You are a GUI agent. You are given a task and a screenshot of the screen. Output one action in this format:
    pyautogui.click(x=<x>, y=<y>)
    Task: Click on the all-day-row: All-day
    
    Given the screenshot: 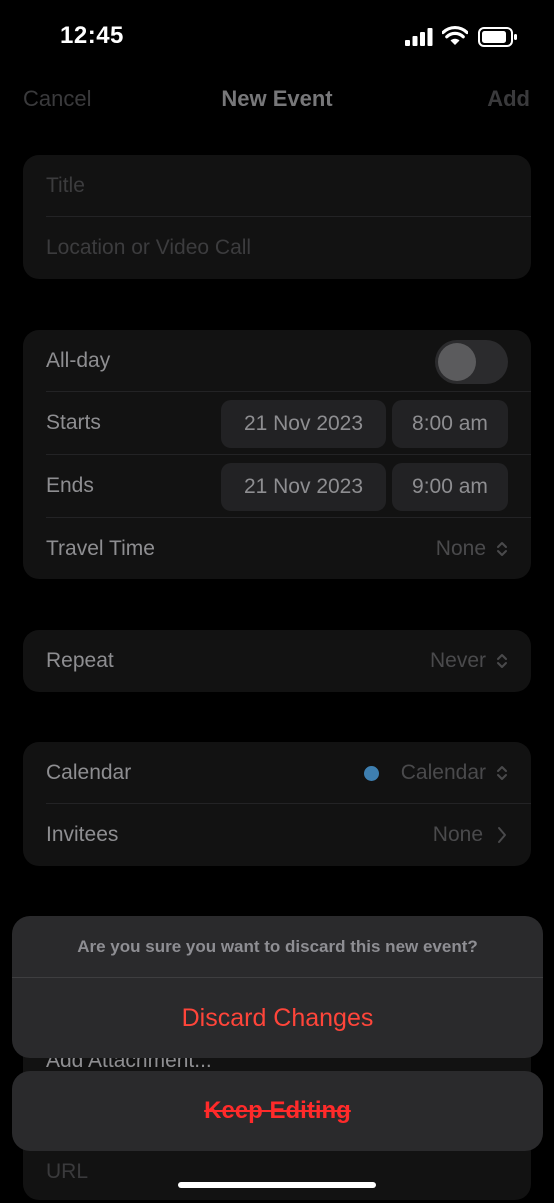 What is the action you would take?
    pyautogui.click(x=277, y=361)
    